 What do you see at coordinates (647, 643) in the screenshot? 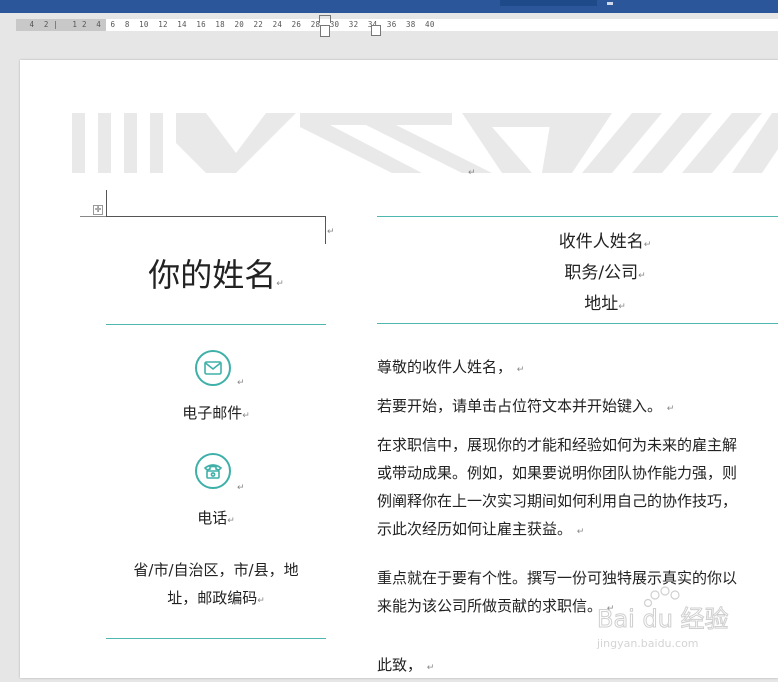
I see `watermark-url: jingyan.baidu.com` at bounding box center [647, 643].